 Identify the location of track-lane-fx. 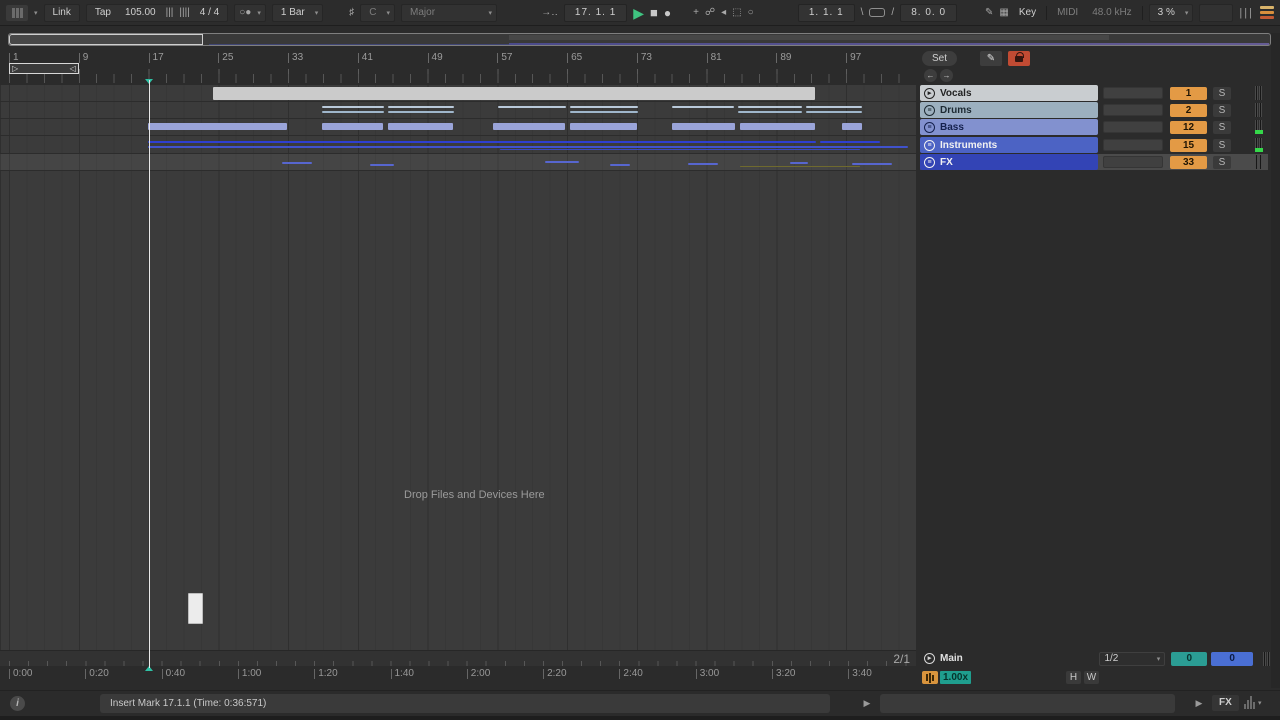
(458, 162).